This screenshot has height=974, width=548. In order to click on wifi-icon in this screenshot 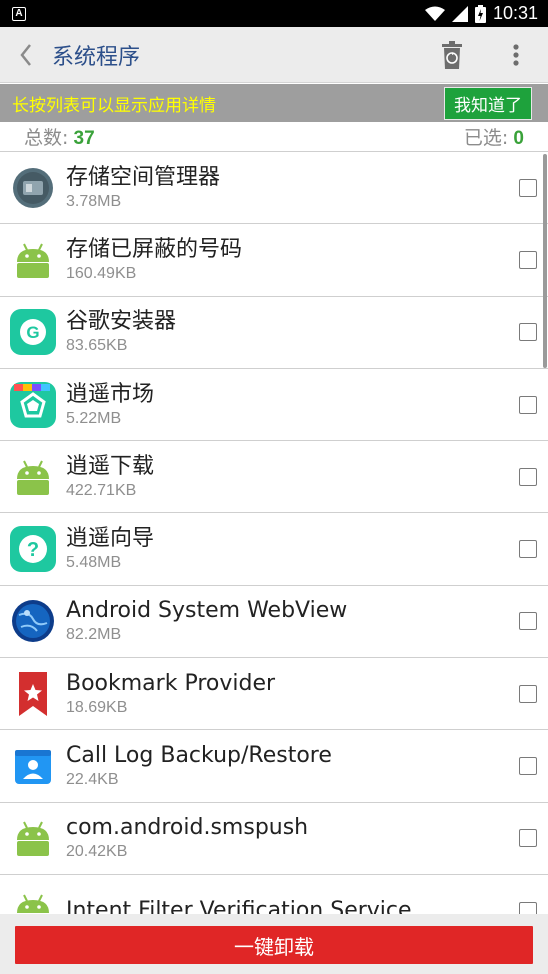, I will do `click(434, 13)`.